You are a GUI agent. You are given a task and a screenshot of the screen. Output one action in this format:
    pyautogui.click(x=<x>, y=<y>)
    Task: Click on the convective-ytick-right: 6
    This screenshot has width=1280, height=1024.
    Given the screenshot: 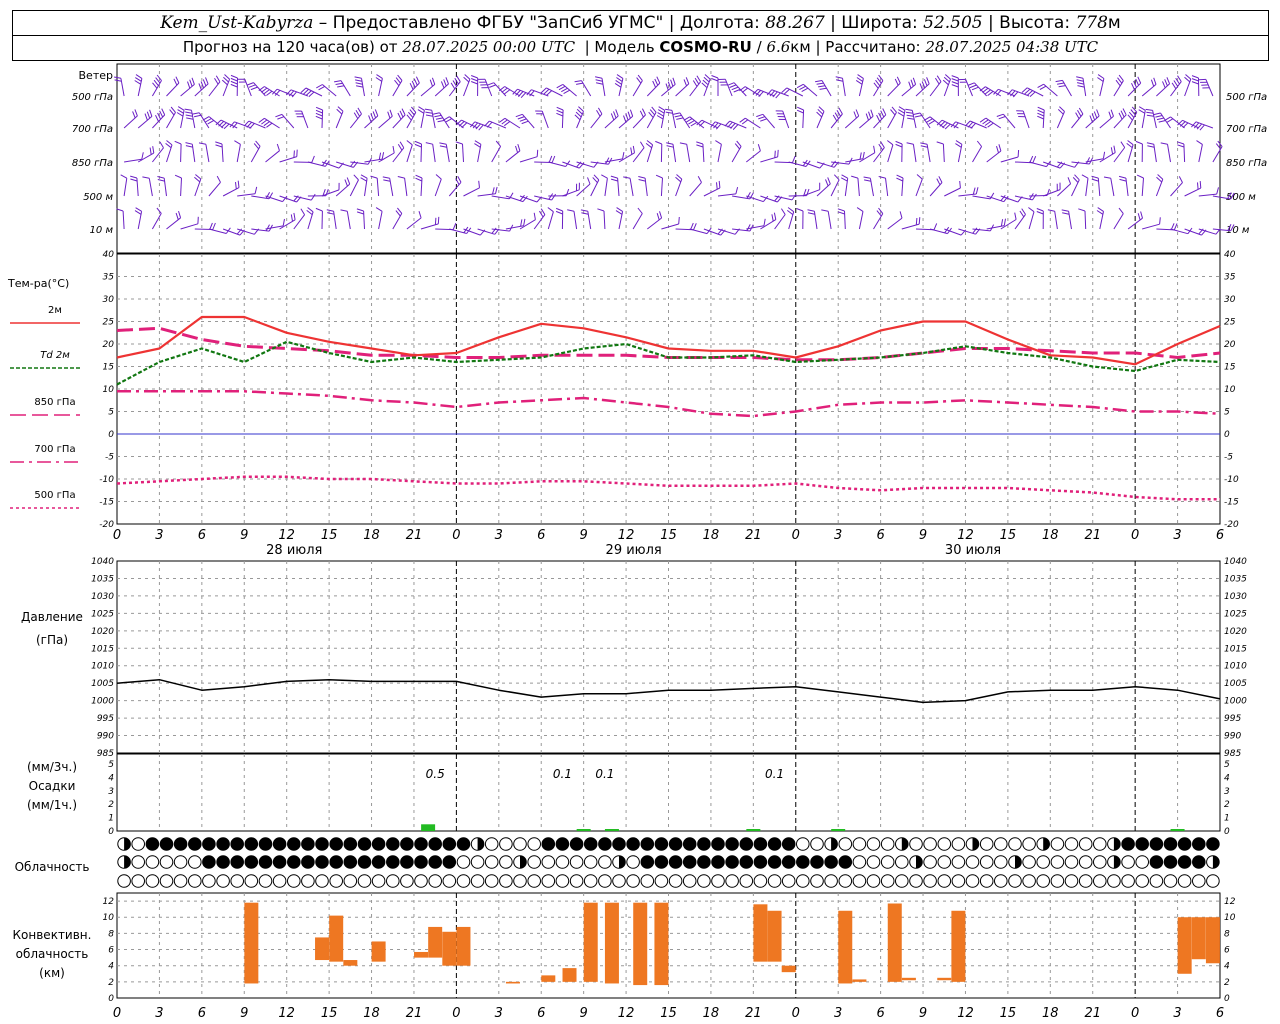 What is the action you would take?
    pyautogui.click(x=1227, y=951)
    